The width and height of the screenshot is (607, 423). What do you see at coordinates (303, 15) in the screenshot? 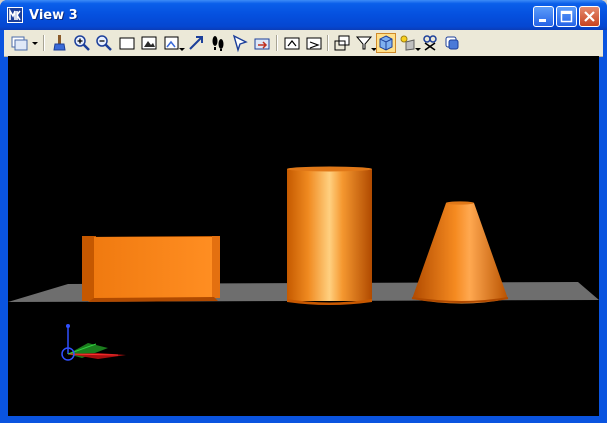
I see `title-bar: View 3` at bounding box center [303, 15].